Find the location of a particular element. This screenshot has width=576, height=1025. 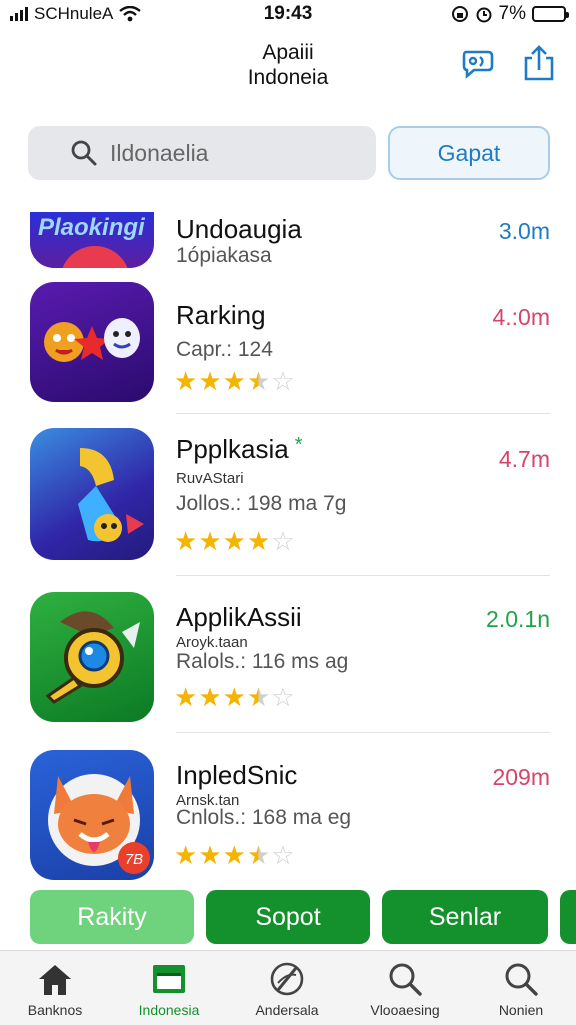

tab-andersala: Andersala is located at coordinates (287, 988).